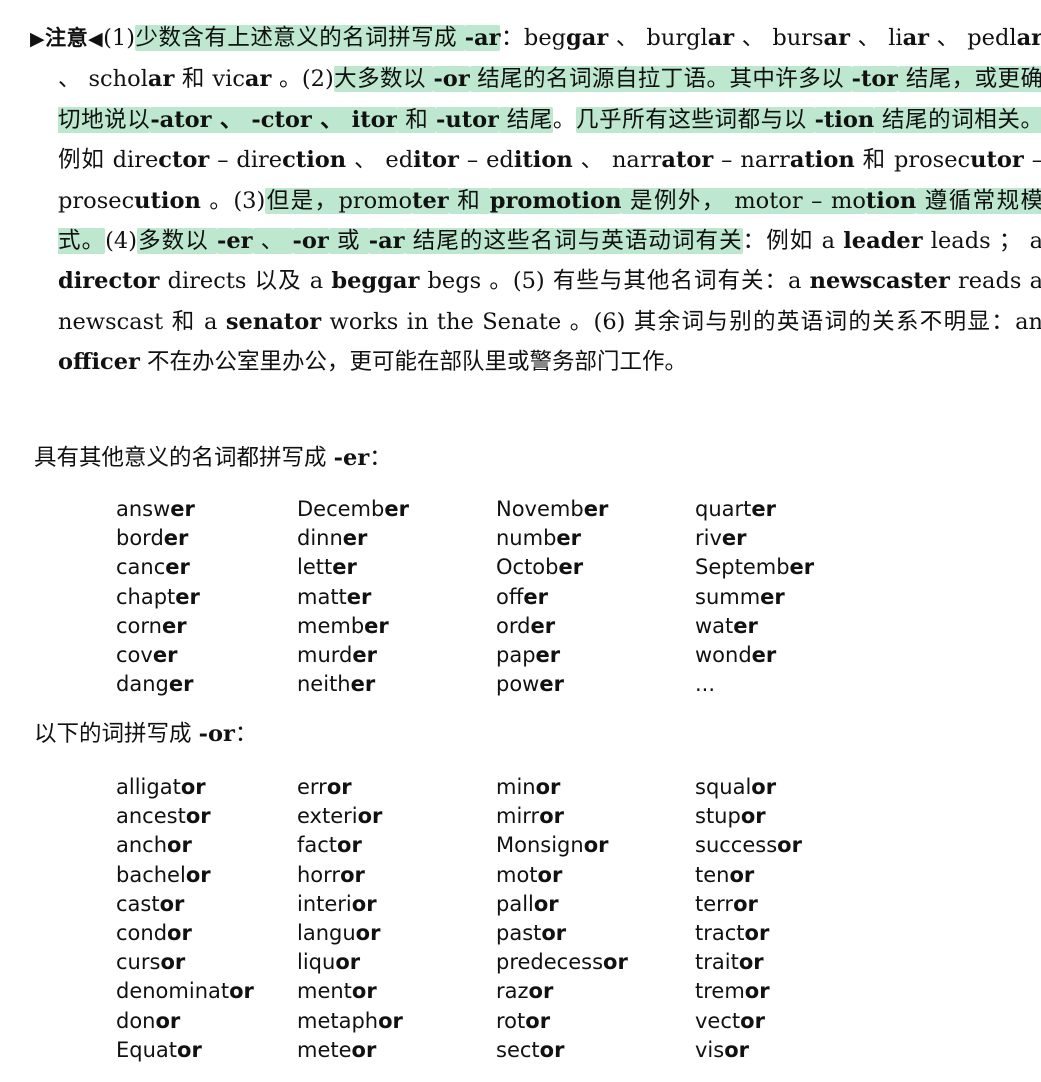 Image resolution: width=1041 pixels, height=1082 pixels. What do you see at coordinates (486, 160) in the screenshot?
I see `note-text: – ed` at bounding box center [486, 160].